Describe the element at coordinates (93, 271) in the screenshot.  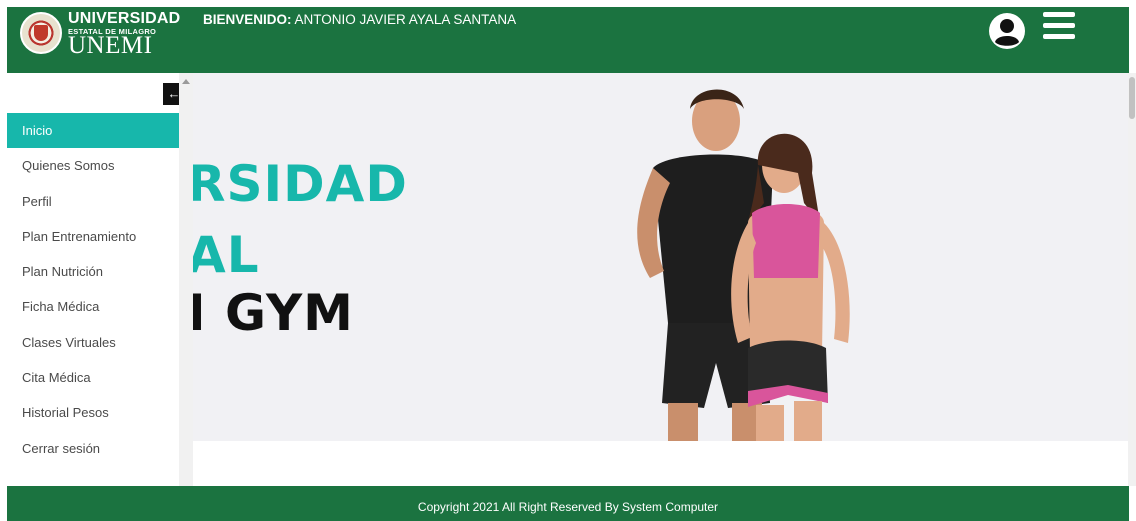
I see `sidebar-item-plan-nutricion: Plan Nutrición` at that location.